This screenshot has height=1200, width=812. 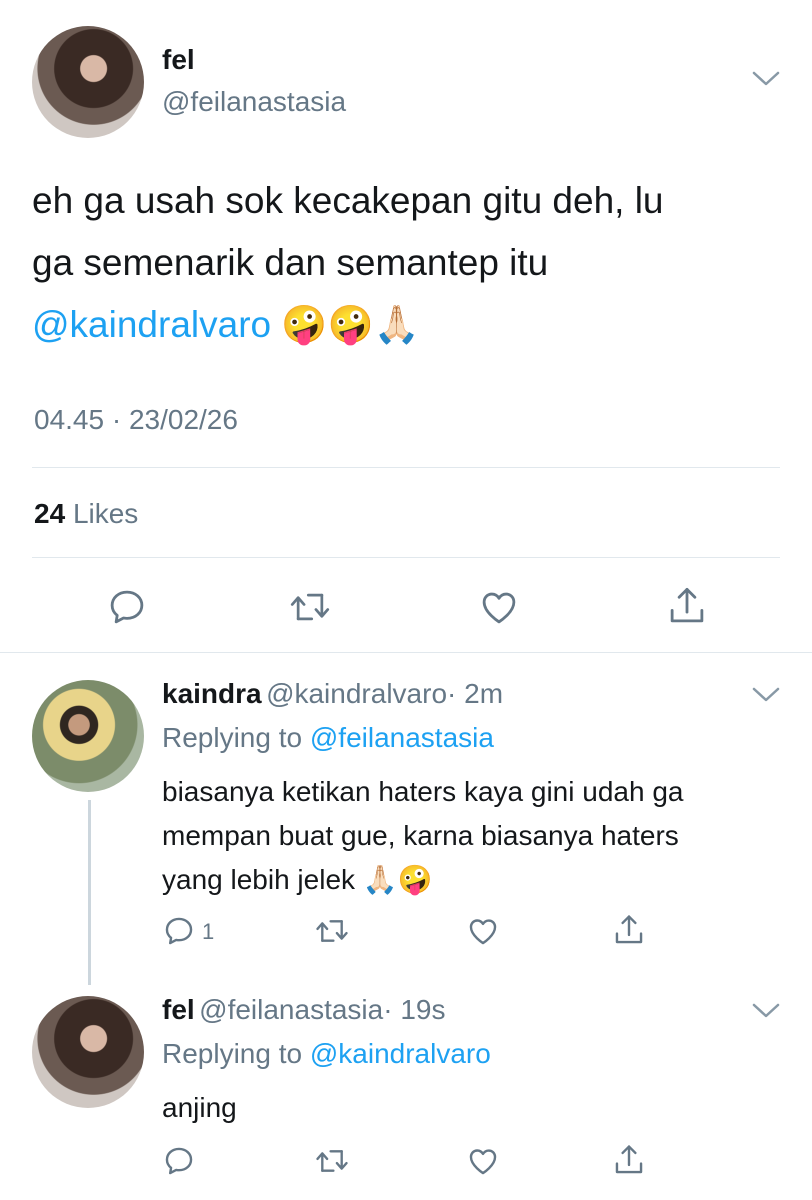 What do you see at coordinates (402, 737) in the screenshot?
I see `replying-to-handle: @feilanastasia` at bounding box center [402, 737].